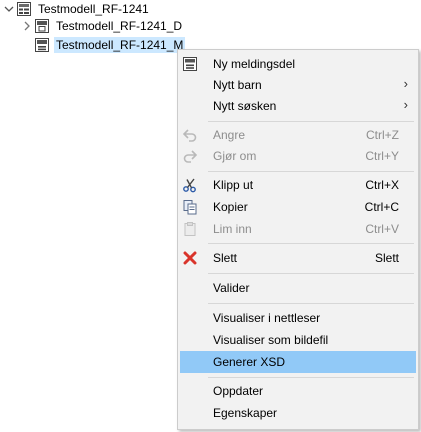 The height and width of the screenshot is (432, 421). I want to click on menu-item-label: Klipp ut, so click(233, 185).